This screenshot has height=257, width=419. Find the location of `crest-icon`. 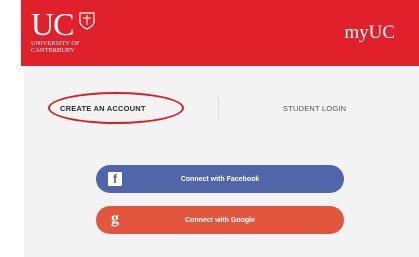

crest-icon is located at coordinates (87, 21).